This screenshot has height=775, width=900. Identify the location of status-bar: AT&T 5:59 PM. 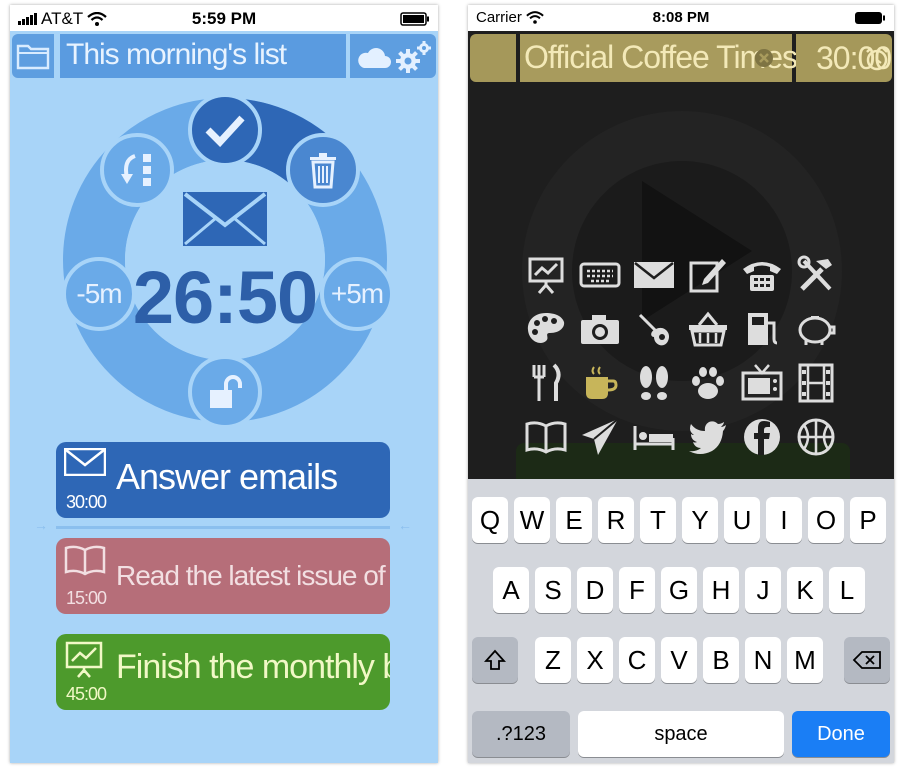
(224, 18).